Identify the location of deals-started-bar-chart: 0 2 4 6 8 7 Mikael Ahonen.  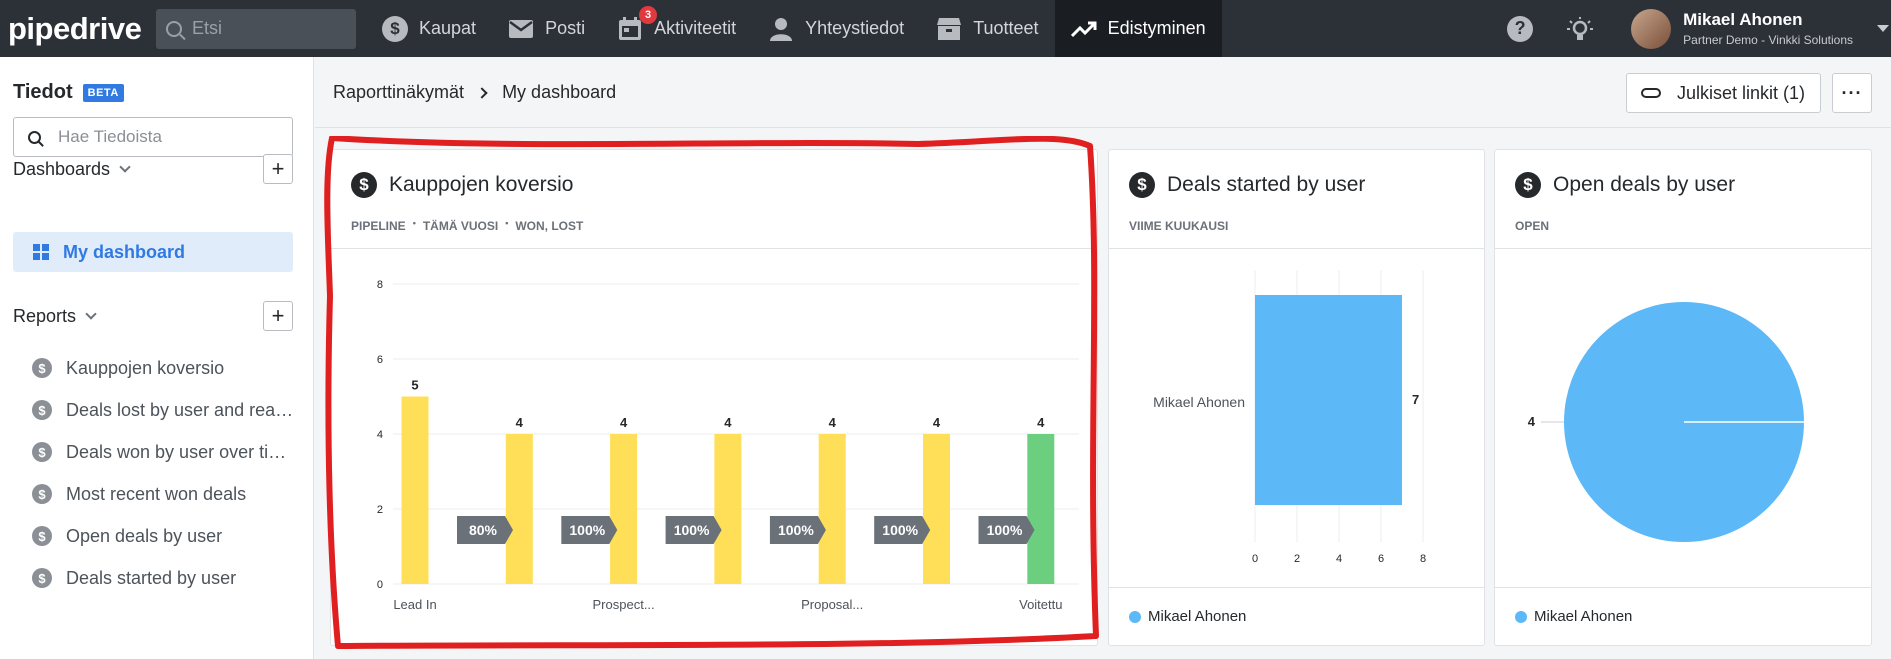
(1289, 417).